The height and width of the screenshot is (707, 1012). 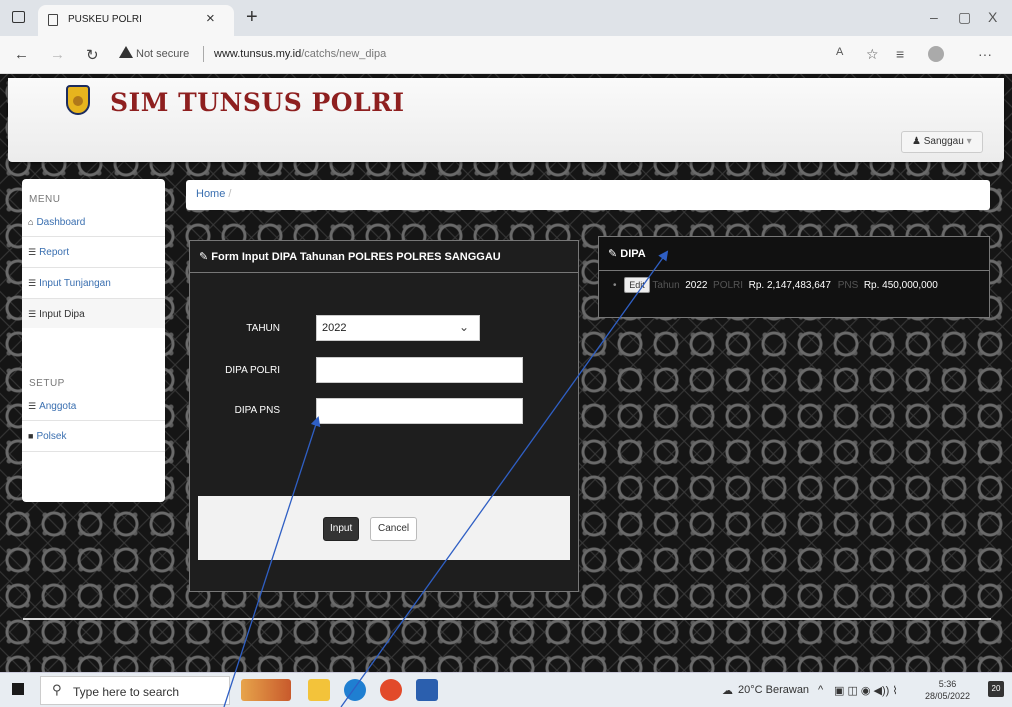 I want to click on search-icon: ⚲, so click(x=57, y=689).